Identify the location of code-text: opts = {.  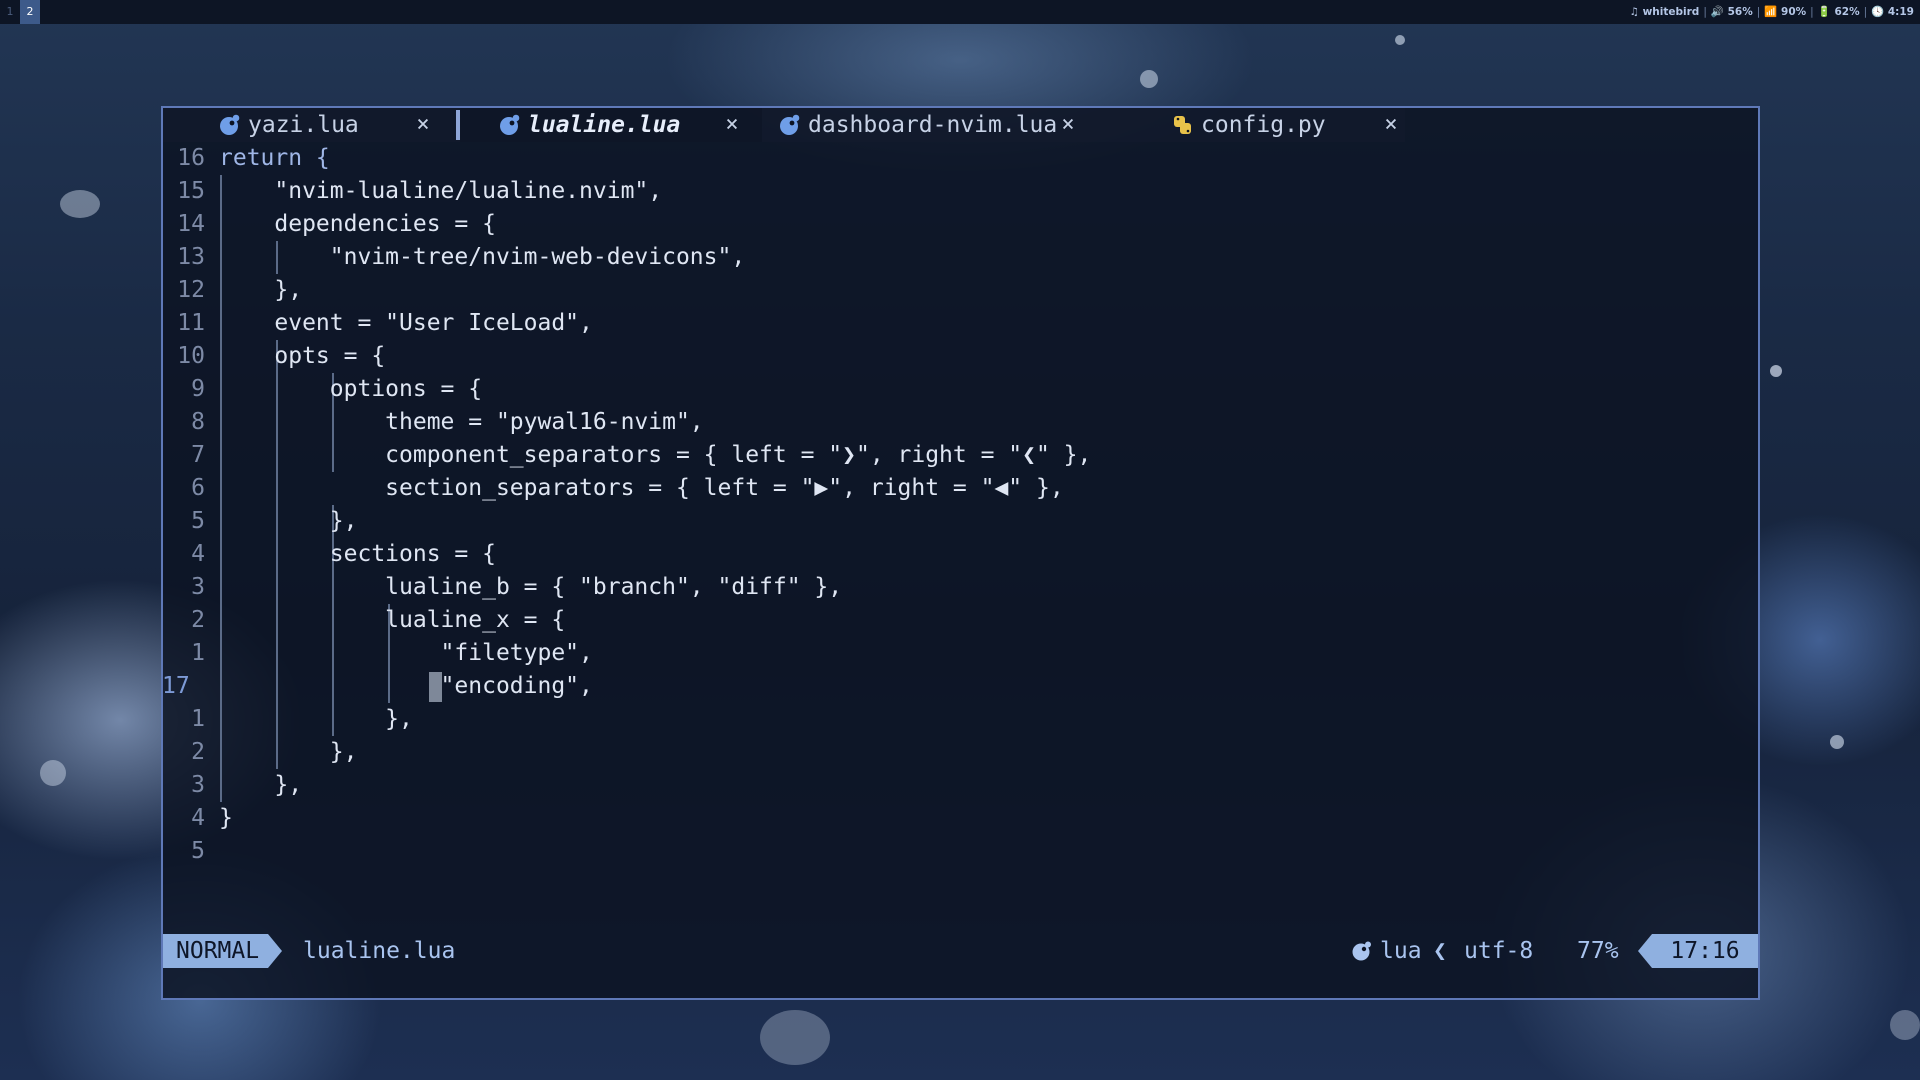
(302, 356).